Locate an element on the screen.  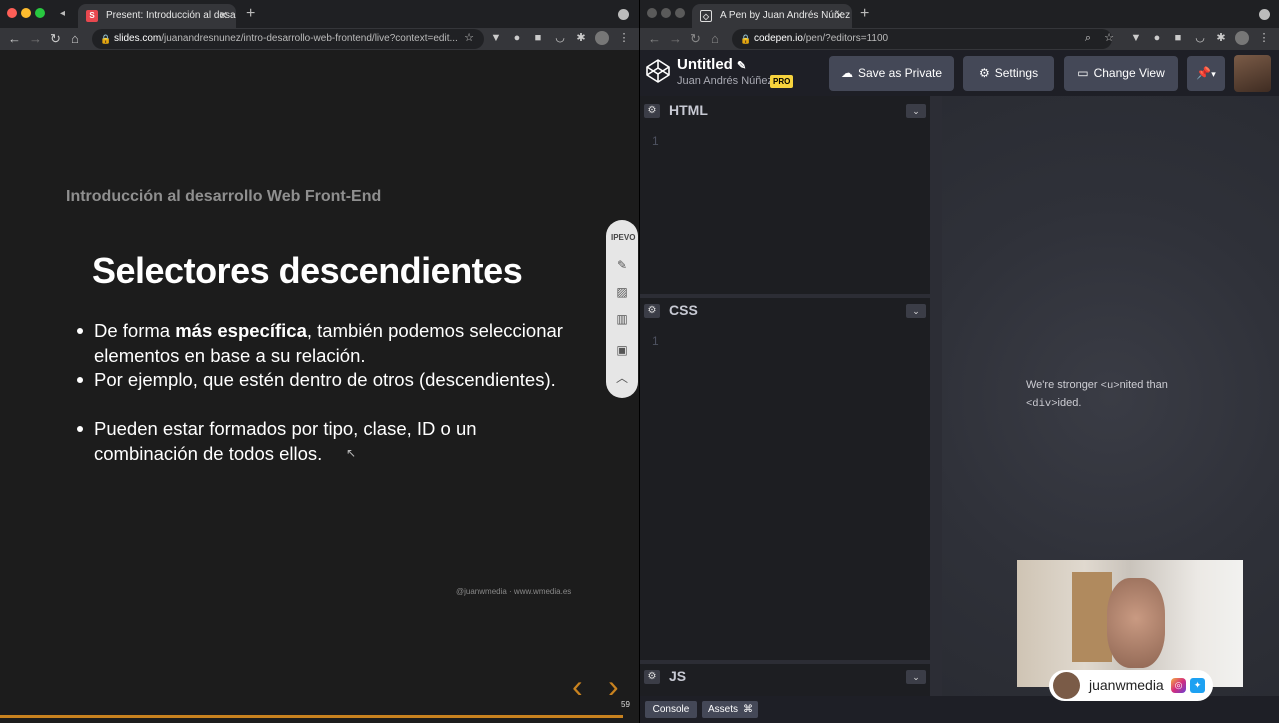
pen-author: Juan Andrés Núñez is located at coordinates (725, 81).